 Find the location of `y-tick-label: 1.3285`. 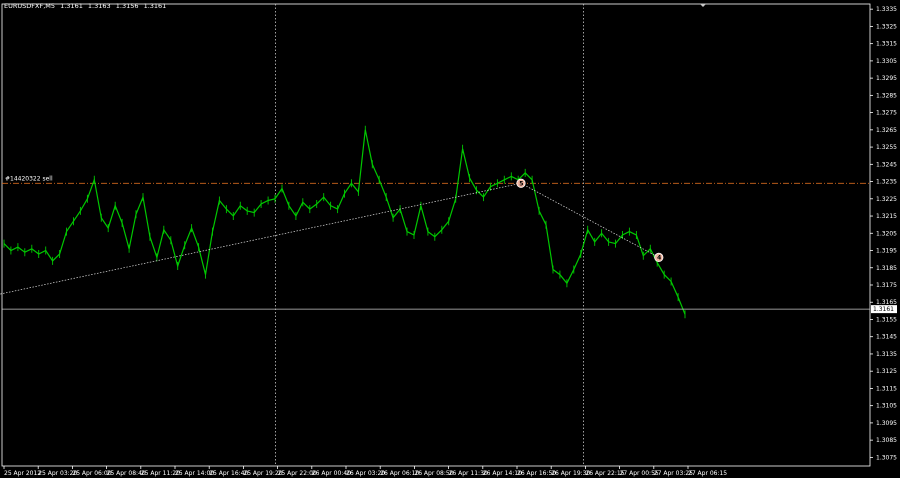

y-tick-label: 1.3285 is located at coordinates (886, 95).